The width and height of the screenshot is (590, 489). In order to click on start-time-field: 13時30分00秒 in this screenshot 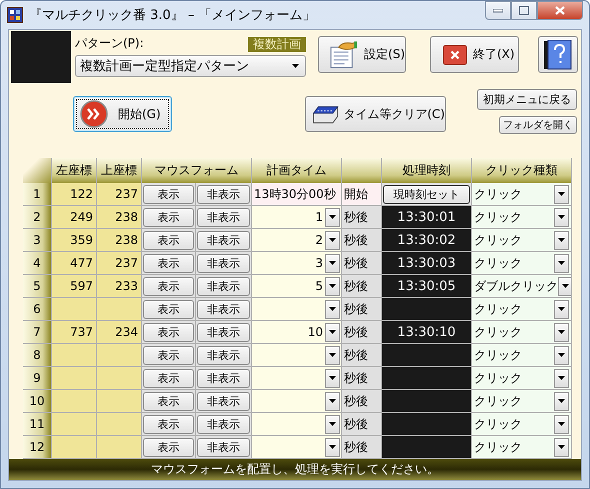, I will do `click(296, 194)`.